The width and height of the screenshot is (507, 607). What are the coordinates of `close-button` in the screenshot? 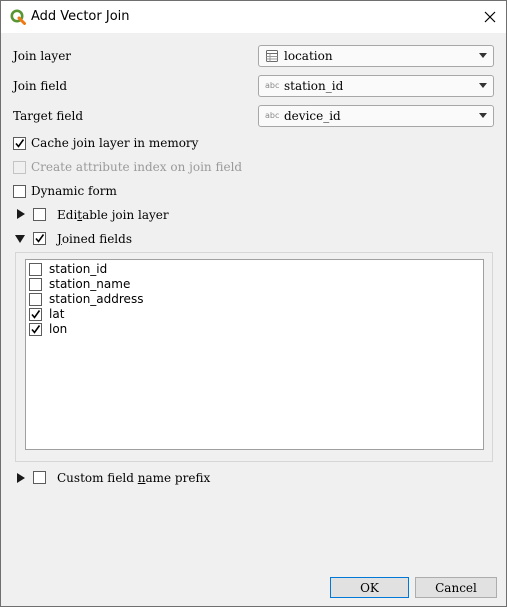 It's located at (490, 17).